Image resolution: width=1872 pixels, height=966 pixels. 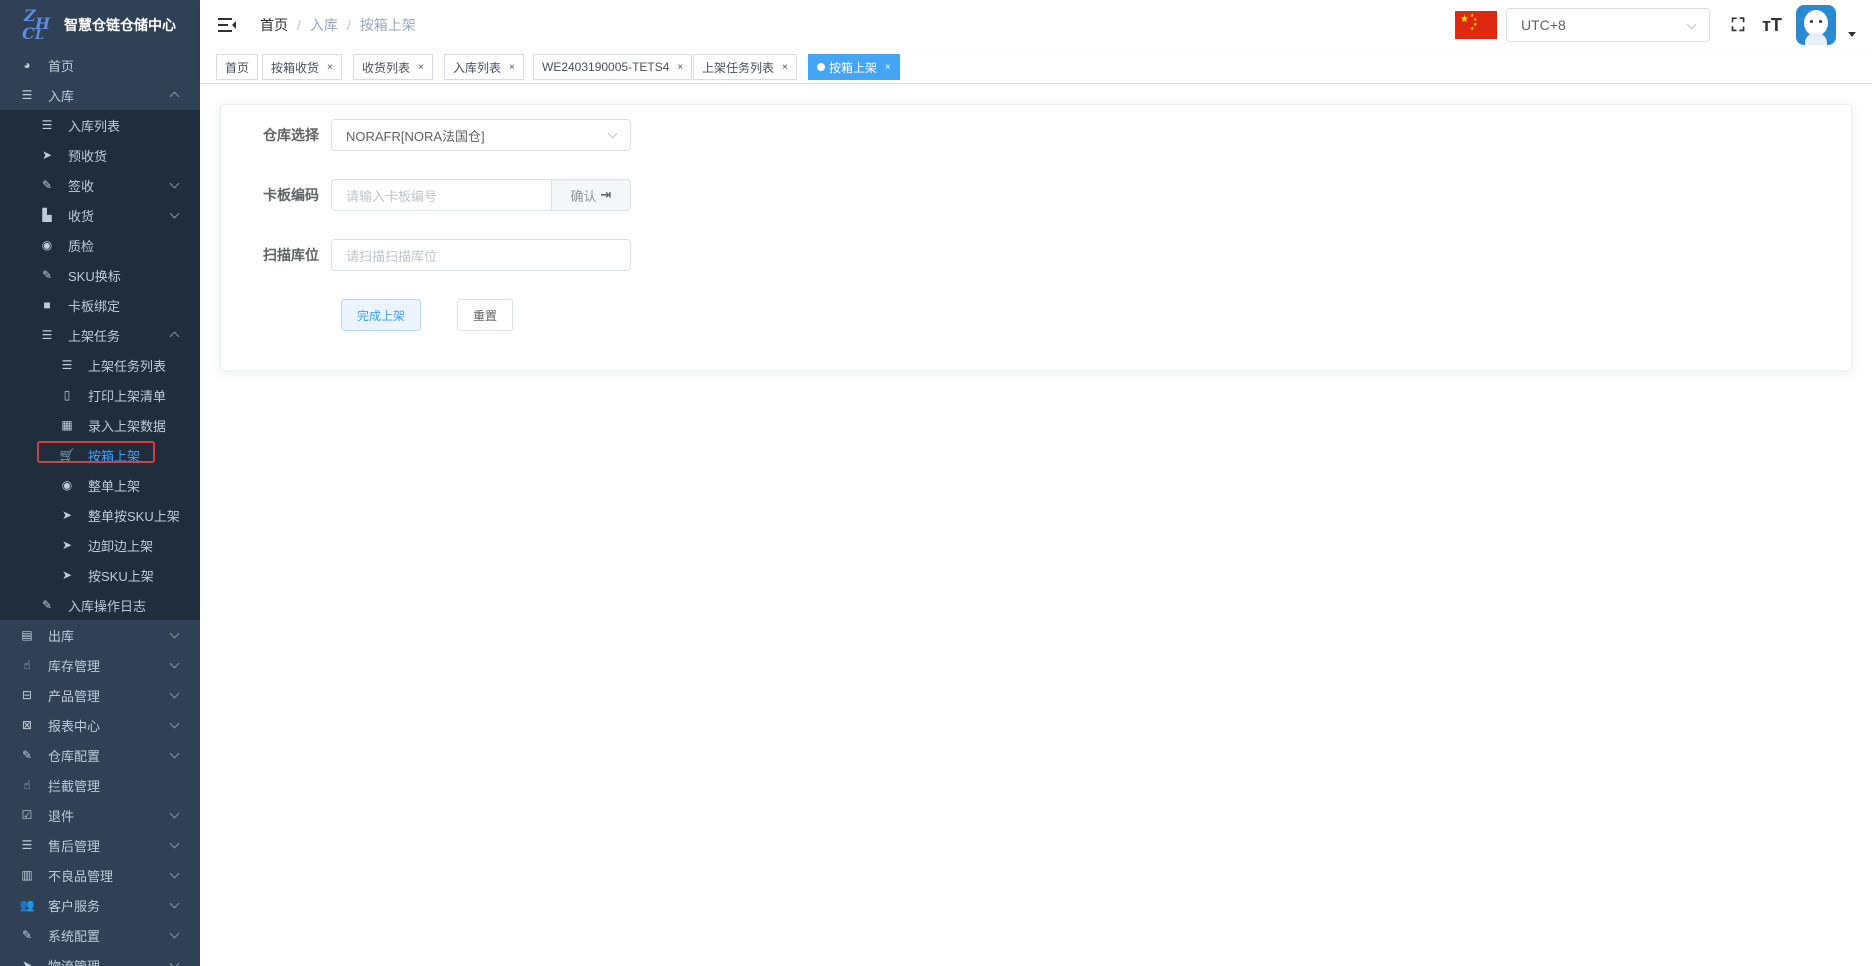 I want to click on tab-box-putaway: 按箱上架 ×, so click(x=854, y=67).